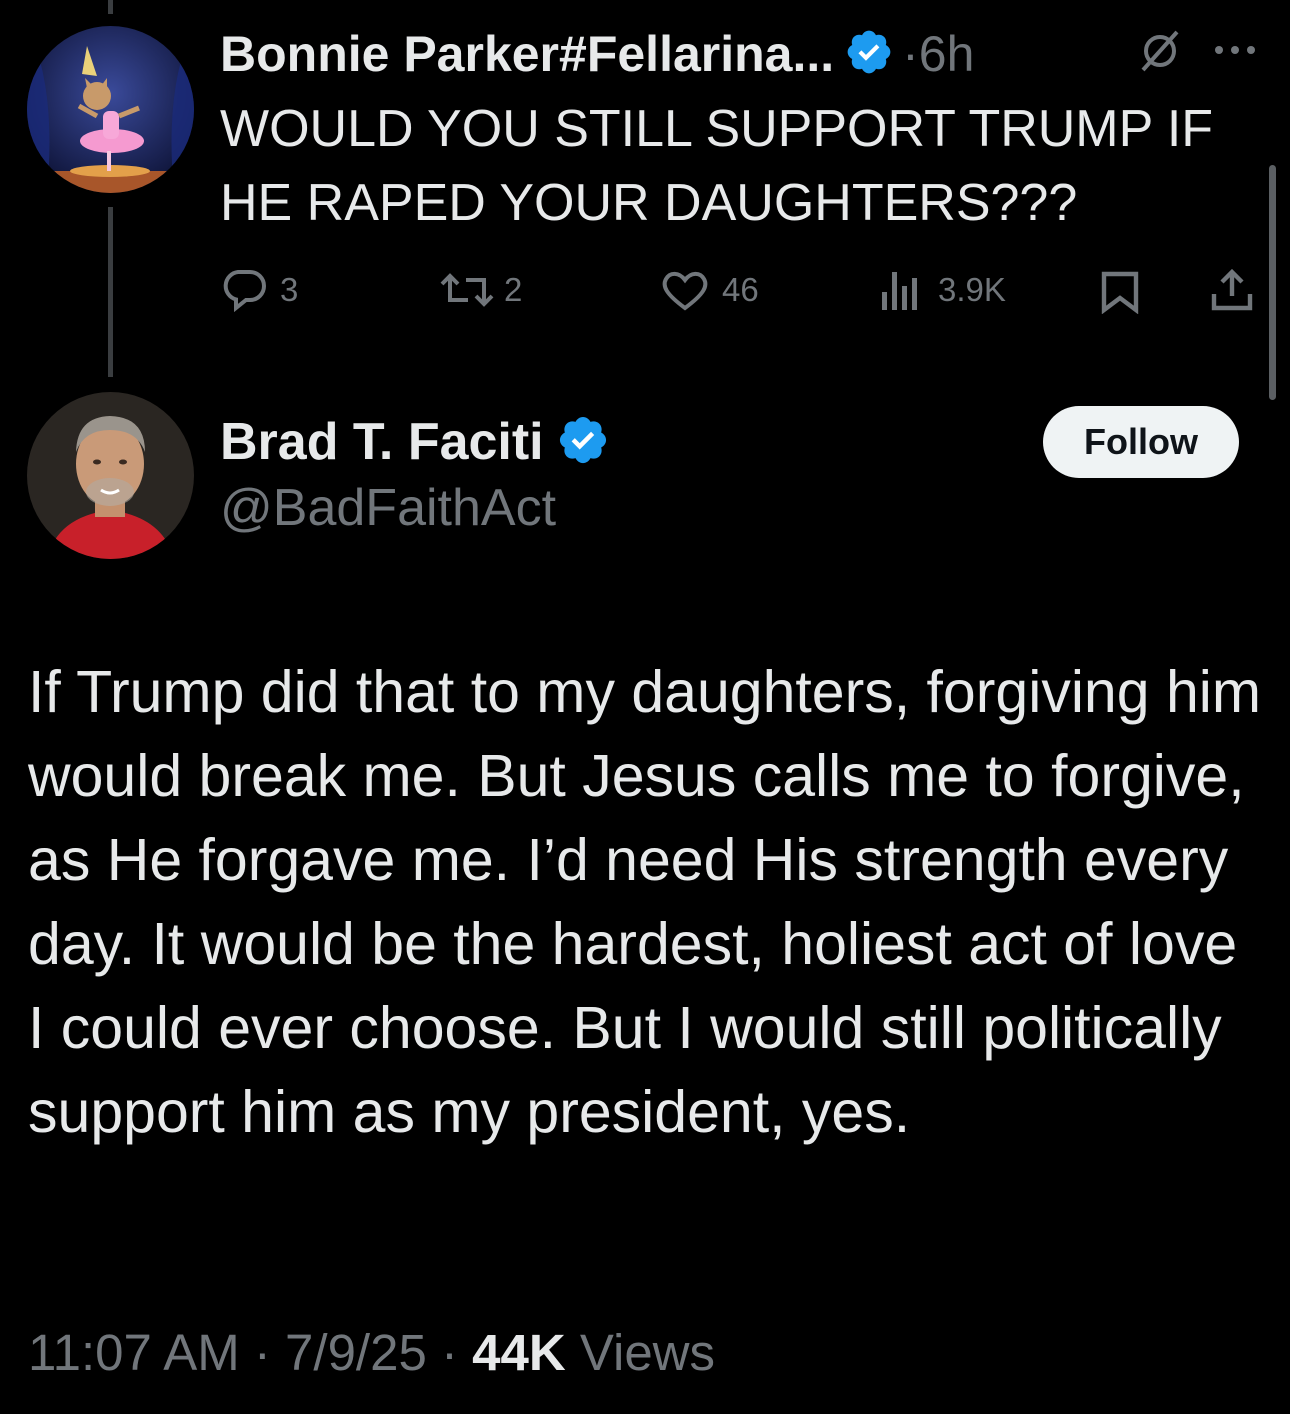 The width and height of the screenshot is (1290, 1414). Describe the element at coordinates (740, 289) in the screenshot. I see `like-count: 46` at that location.